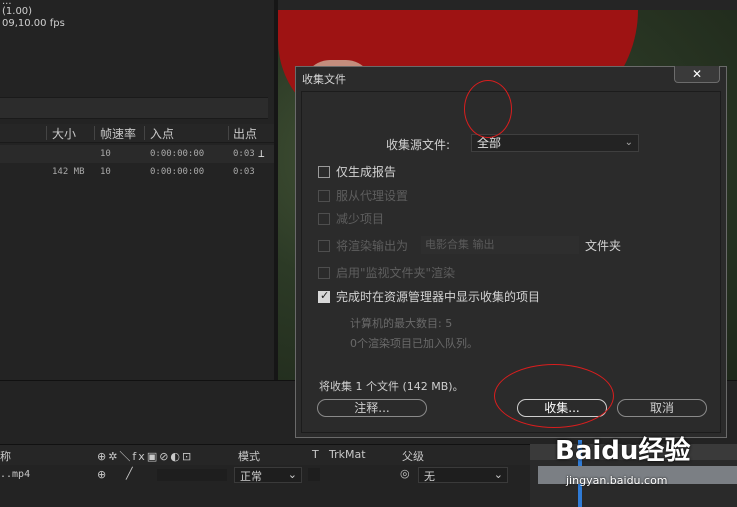 The image size is (737, 507). I want to click on quality-icon: ╱, so click(129, 473).